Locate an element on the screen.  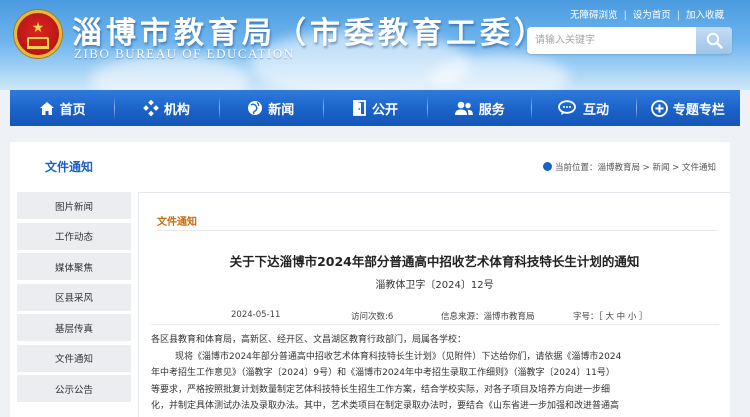
search-button is located at coordinates (714, 40).